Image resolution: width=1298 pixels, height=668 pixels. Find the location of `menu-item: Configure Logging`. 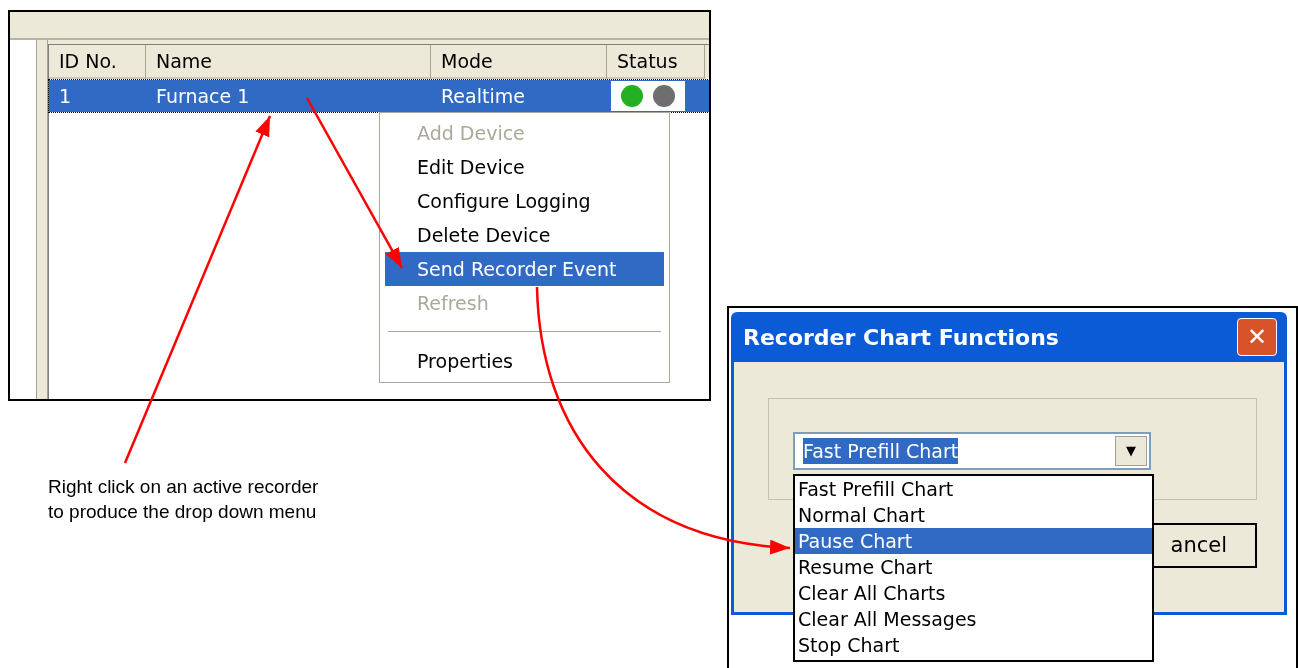

menu-item: Configure Logging is located at coordinates (524, 201).